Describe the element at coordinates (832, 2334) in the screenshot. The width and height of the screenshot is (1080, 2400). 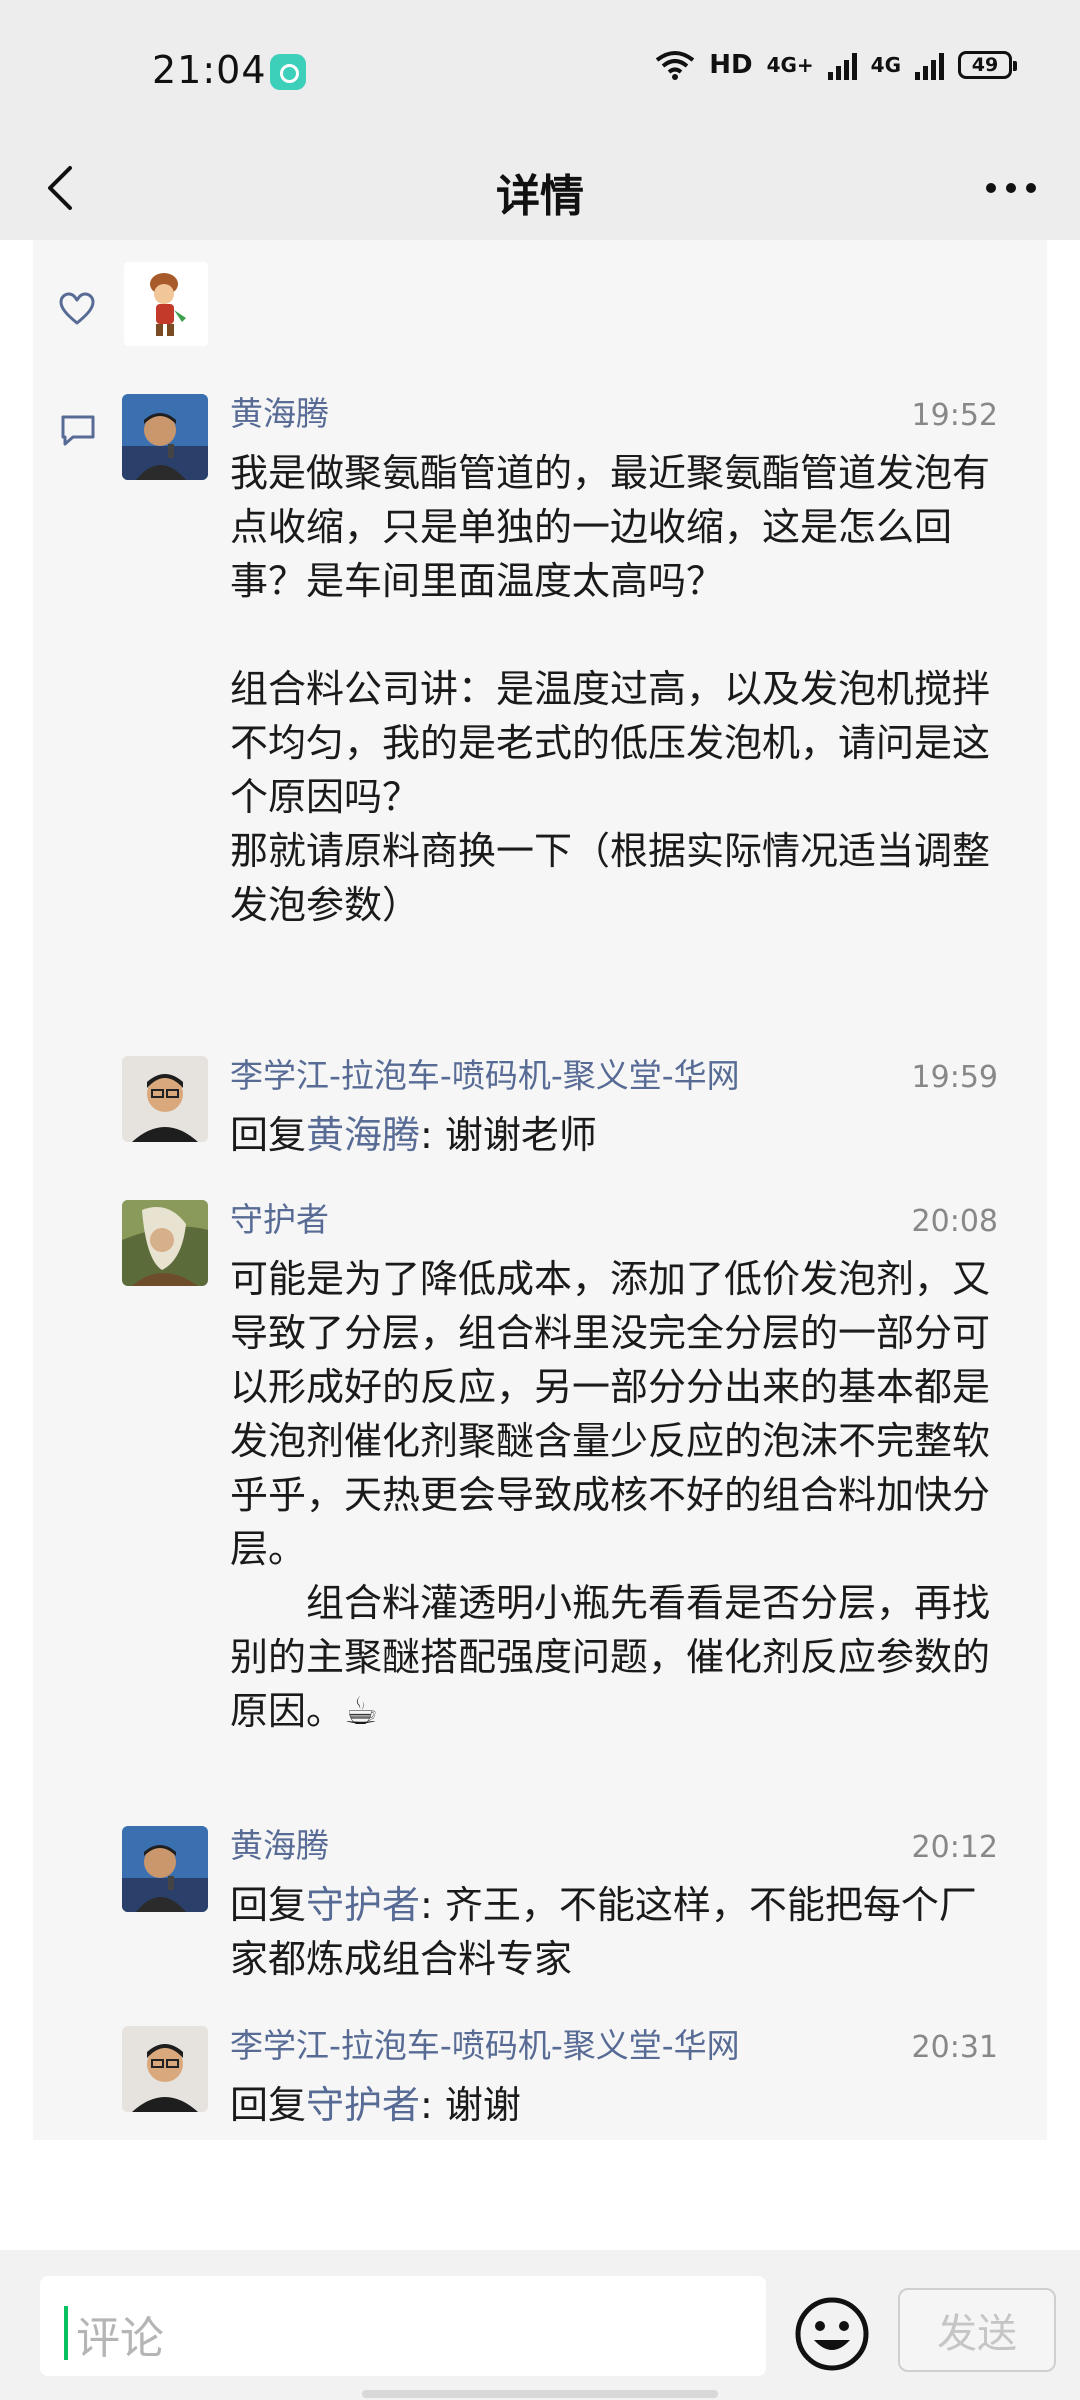
I see `emoji-icon` at that location.